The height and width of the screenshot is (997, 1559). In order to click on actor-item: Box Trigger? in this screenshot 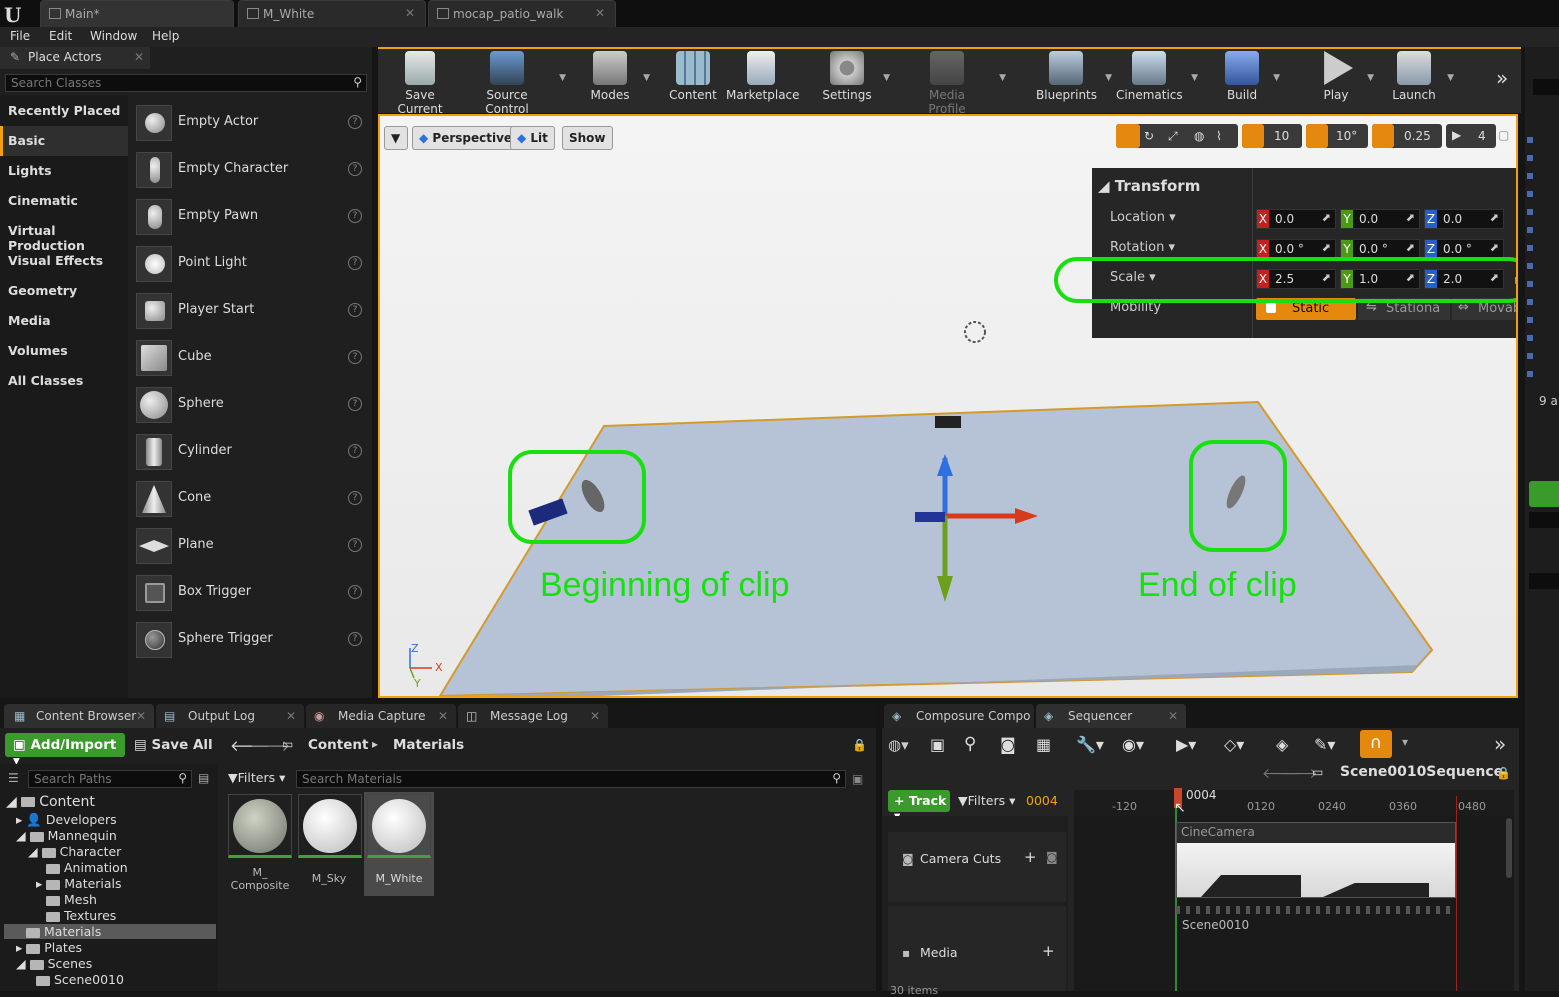, I will do `click(251, 592)`.